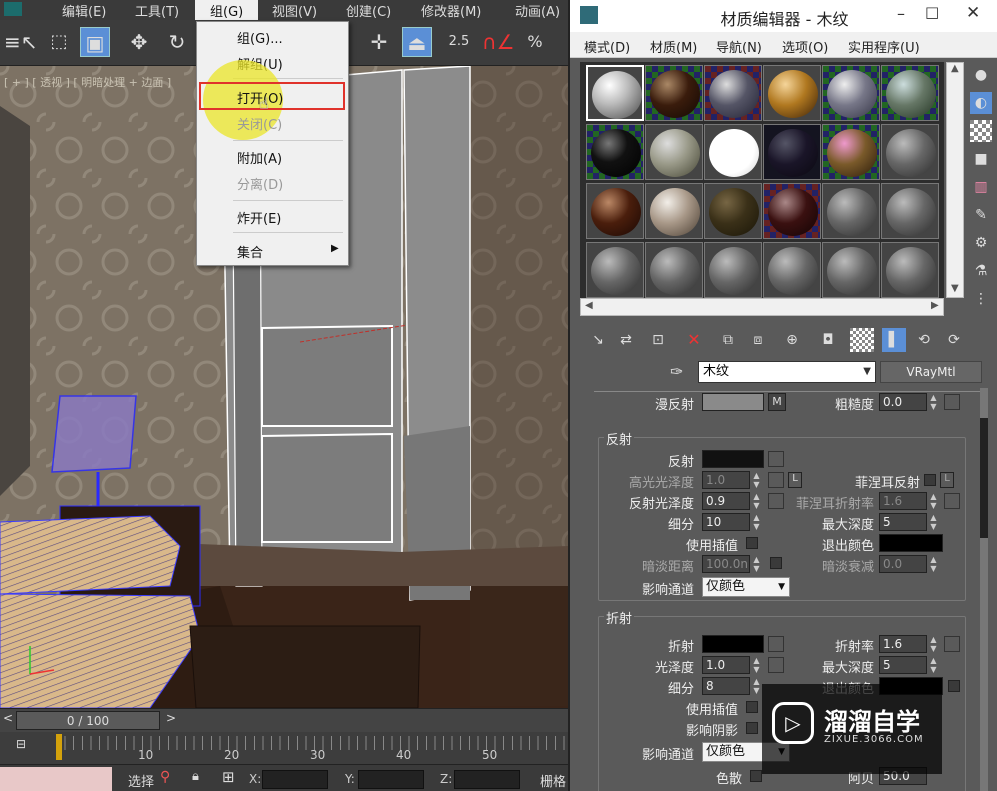 Image resolution: width=997 pixels, height=791 pixels. What do you see at coordinates (95, 42) in the screenshot?
I see `window-crossing-icon: ▣` at bounding box center [95, 42].